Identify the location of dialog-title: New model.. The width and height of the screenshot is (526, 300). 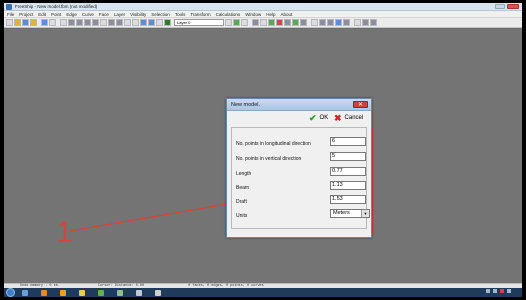
(246, 105).